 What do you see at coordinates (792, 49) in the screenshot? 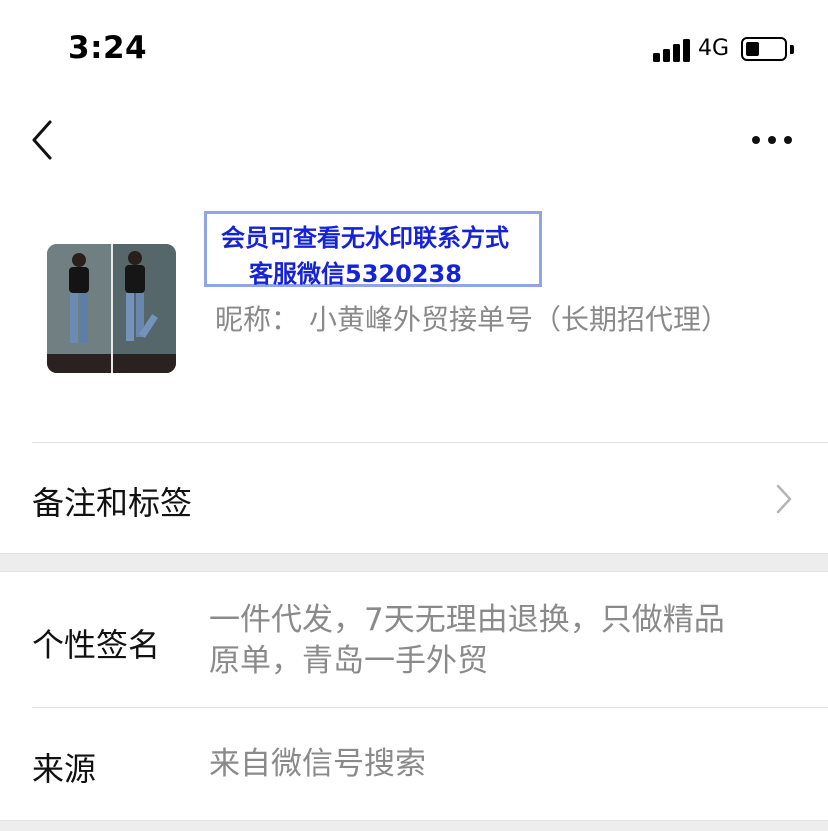
I see `battery-cap` at bounding box center [792, 49].